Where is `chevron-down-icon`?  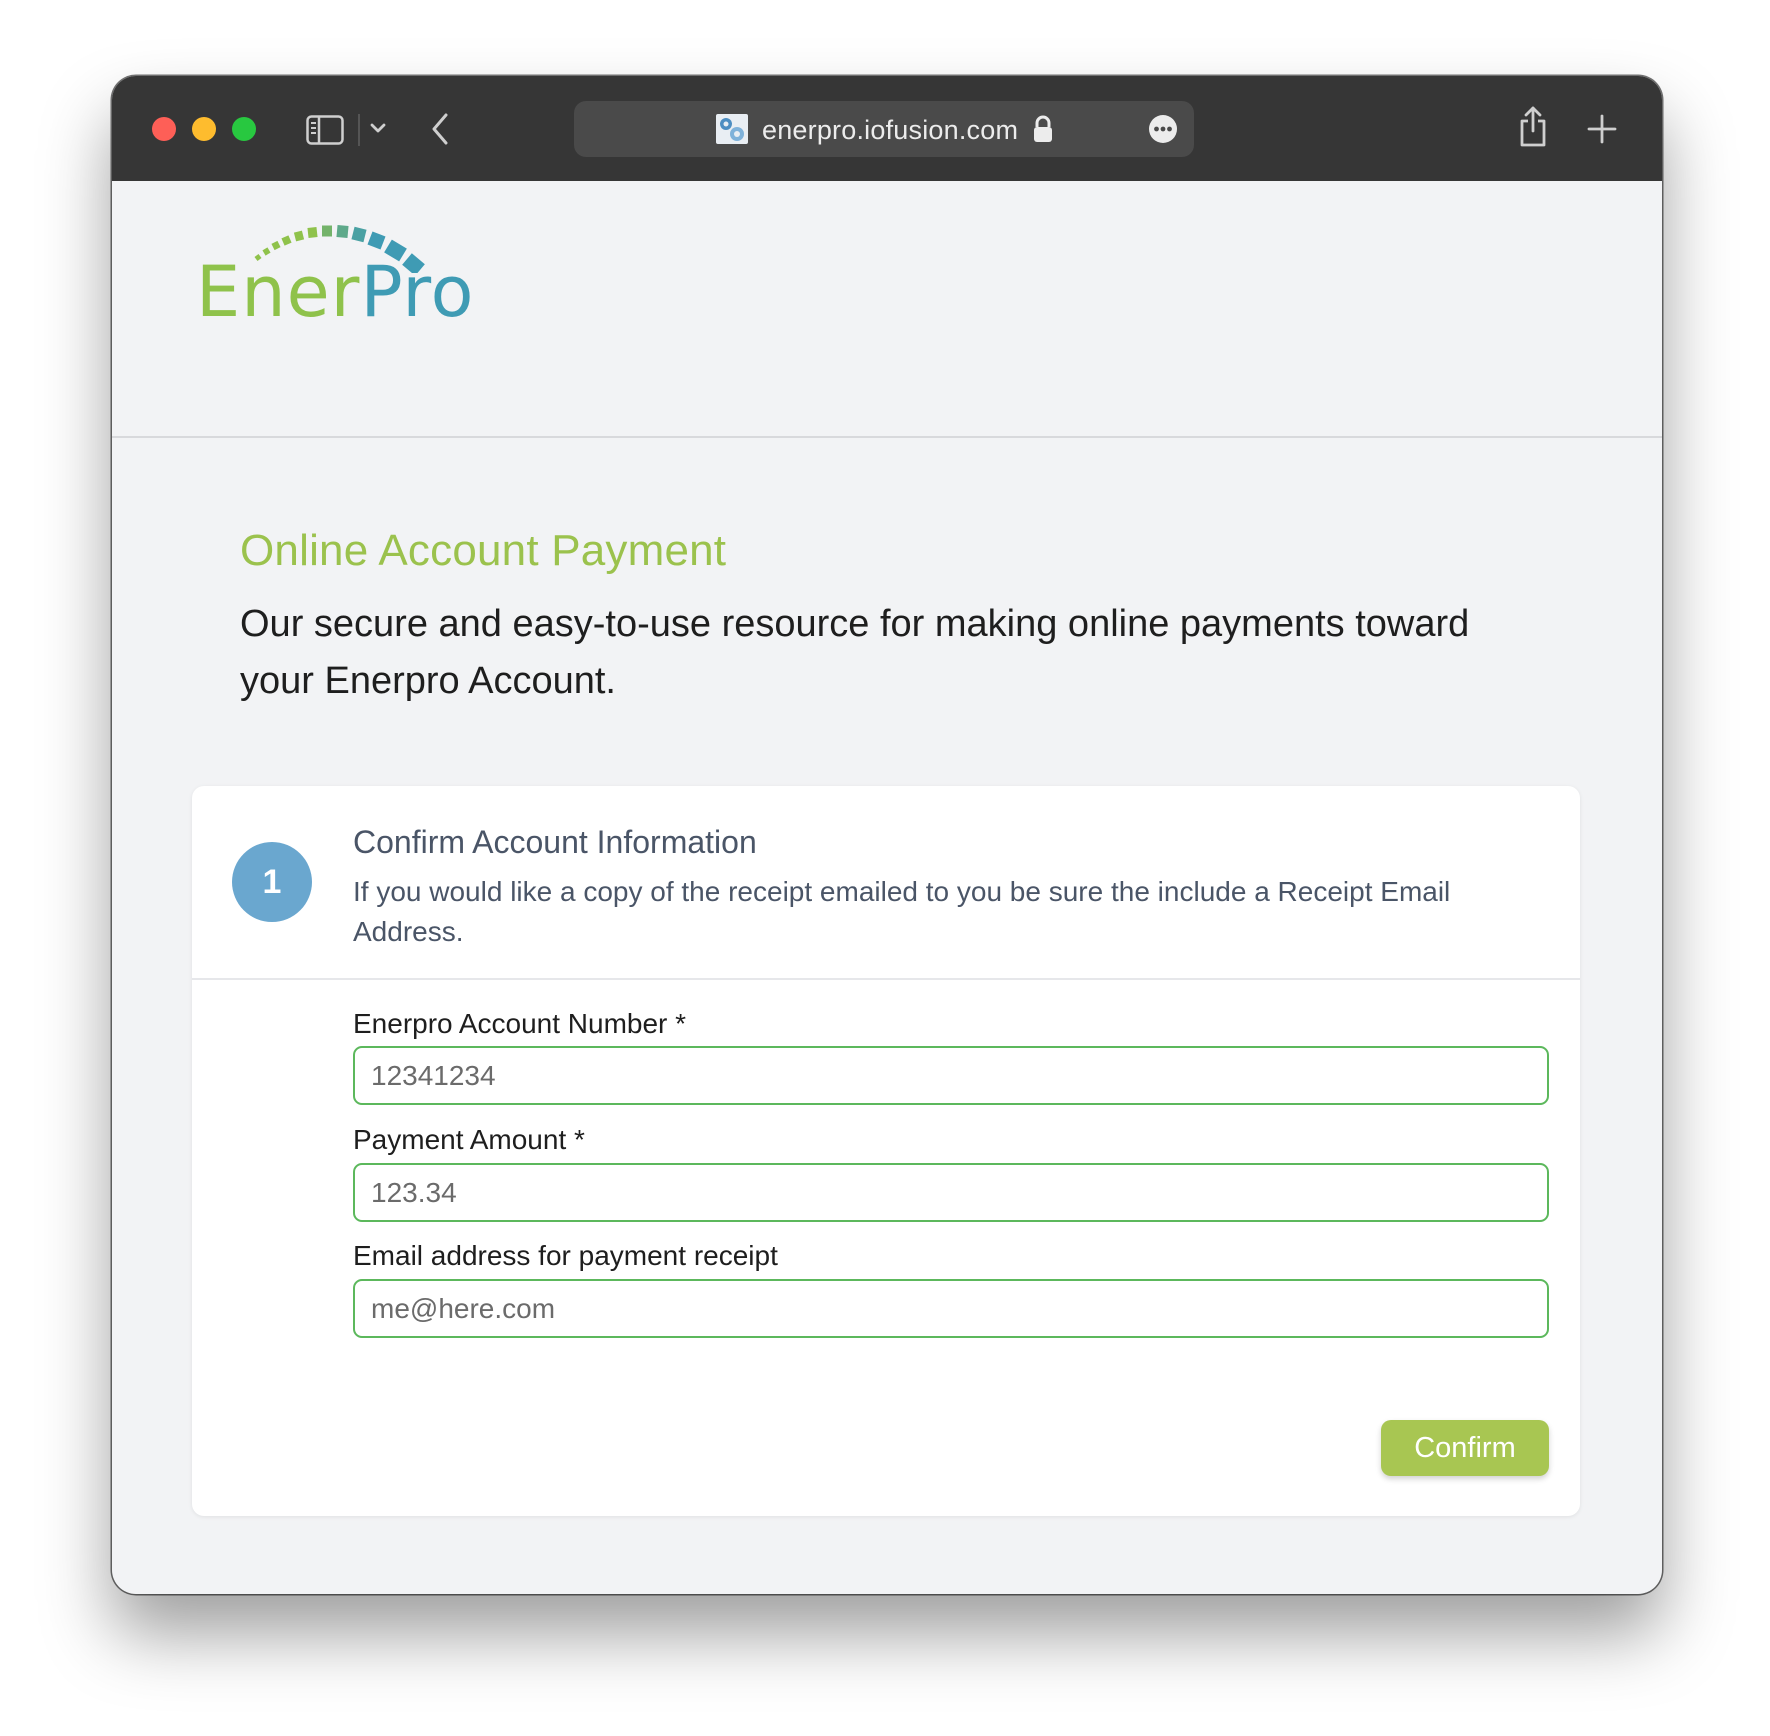 chevron-down-icon is located at coordinates (378, 128).